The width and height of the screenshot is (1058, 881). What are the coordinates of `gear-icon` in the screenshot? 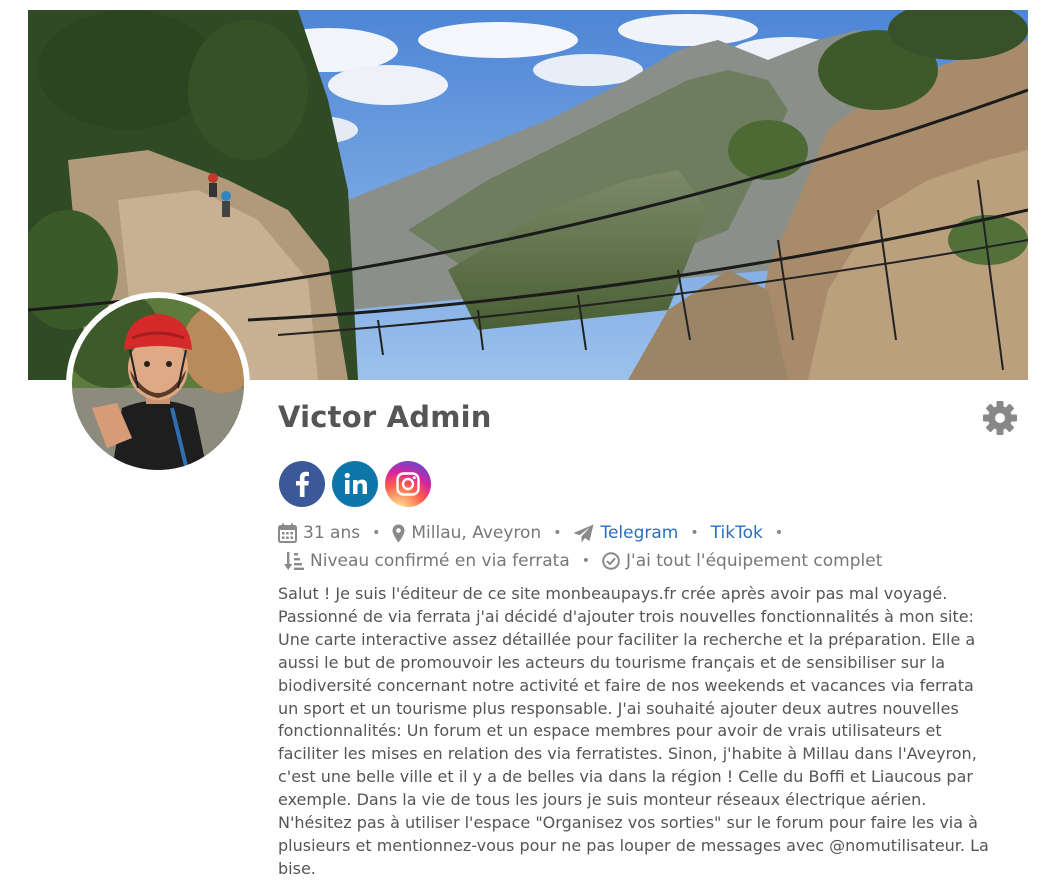 It's located at (1000, 418).